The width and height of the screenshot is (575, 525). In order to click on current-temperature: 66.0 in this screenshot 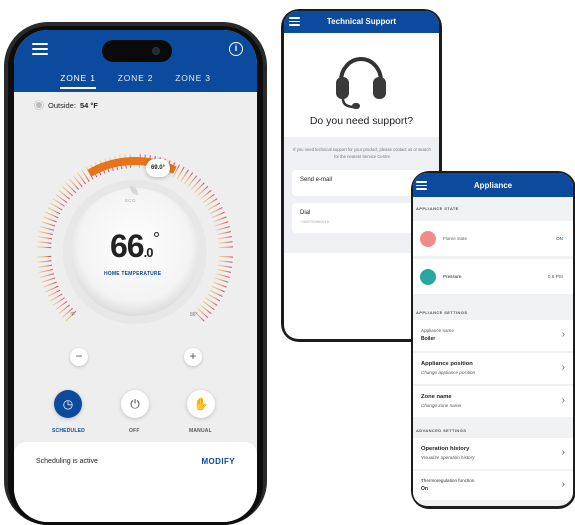, I will do `click(132, 246)`.